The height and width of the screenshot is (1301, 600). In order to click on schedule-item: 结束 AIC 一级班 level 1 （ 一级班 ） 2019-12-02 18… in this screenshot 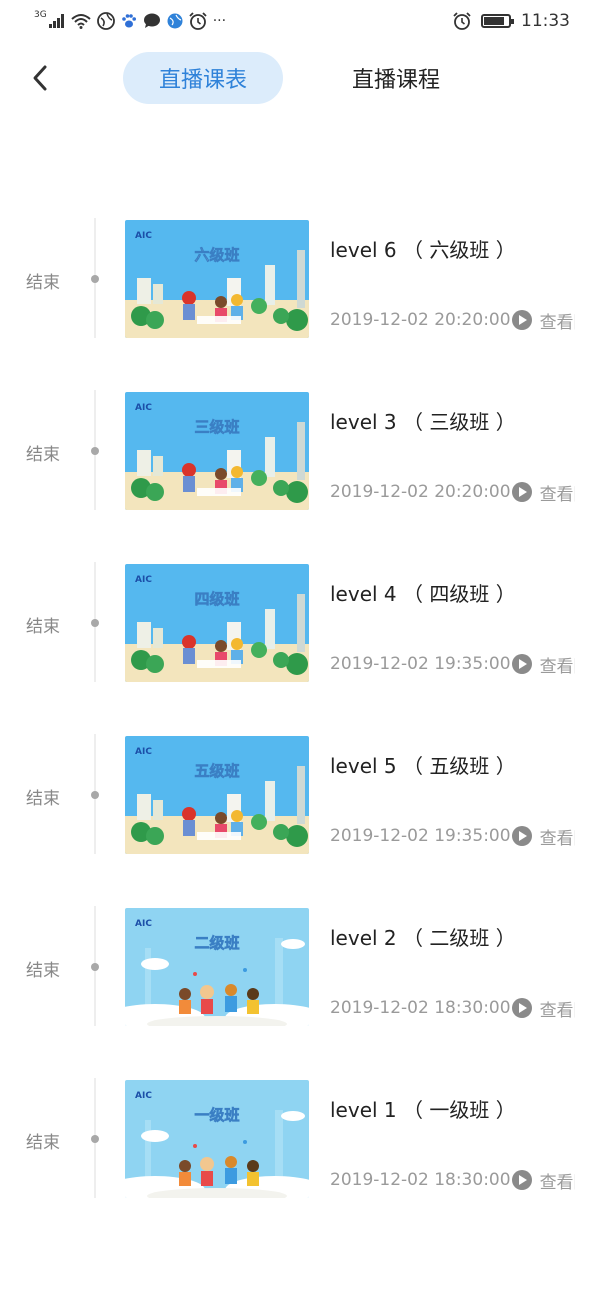, I will do `click(300, 1164)`.